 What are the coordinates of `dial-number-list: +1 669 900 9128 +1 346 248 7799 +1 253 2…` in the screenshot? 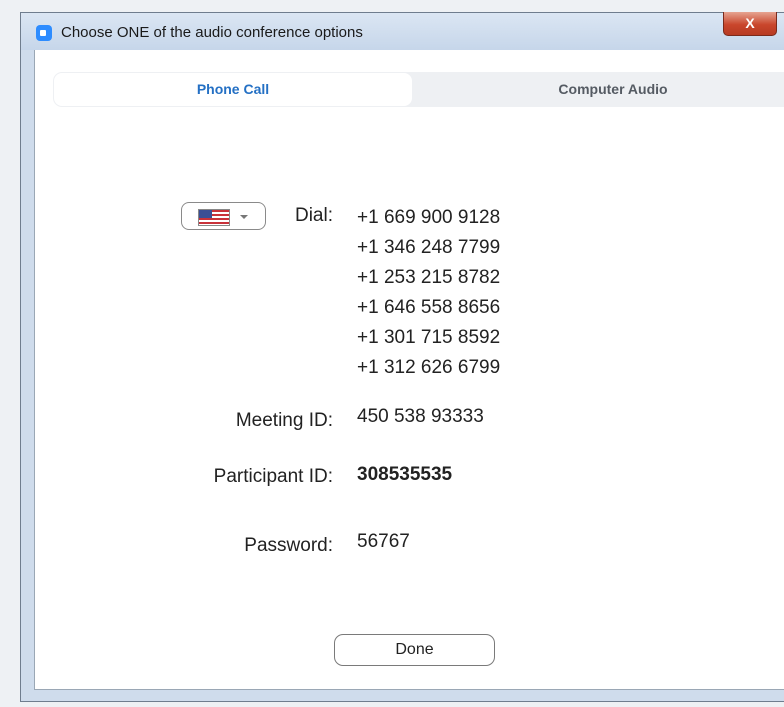 It's located at (428, 293).